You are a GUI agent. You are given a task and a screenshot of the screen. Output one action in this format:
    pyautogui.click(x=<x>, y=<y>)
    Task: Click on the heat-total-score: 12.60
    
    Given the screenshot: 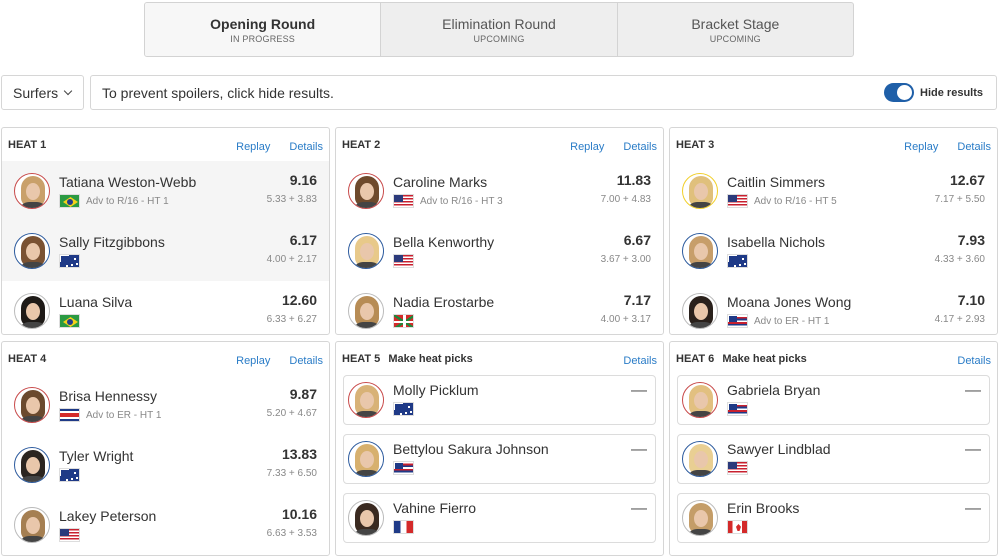 What is the action you would take?
    pyautogui.click(x=299, y=300)
    